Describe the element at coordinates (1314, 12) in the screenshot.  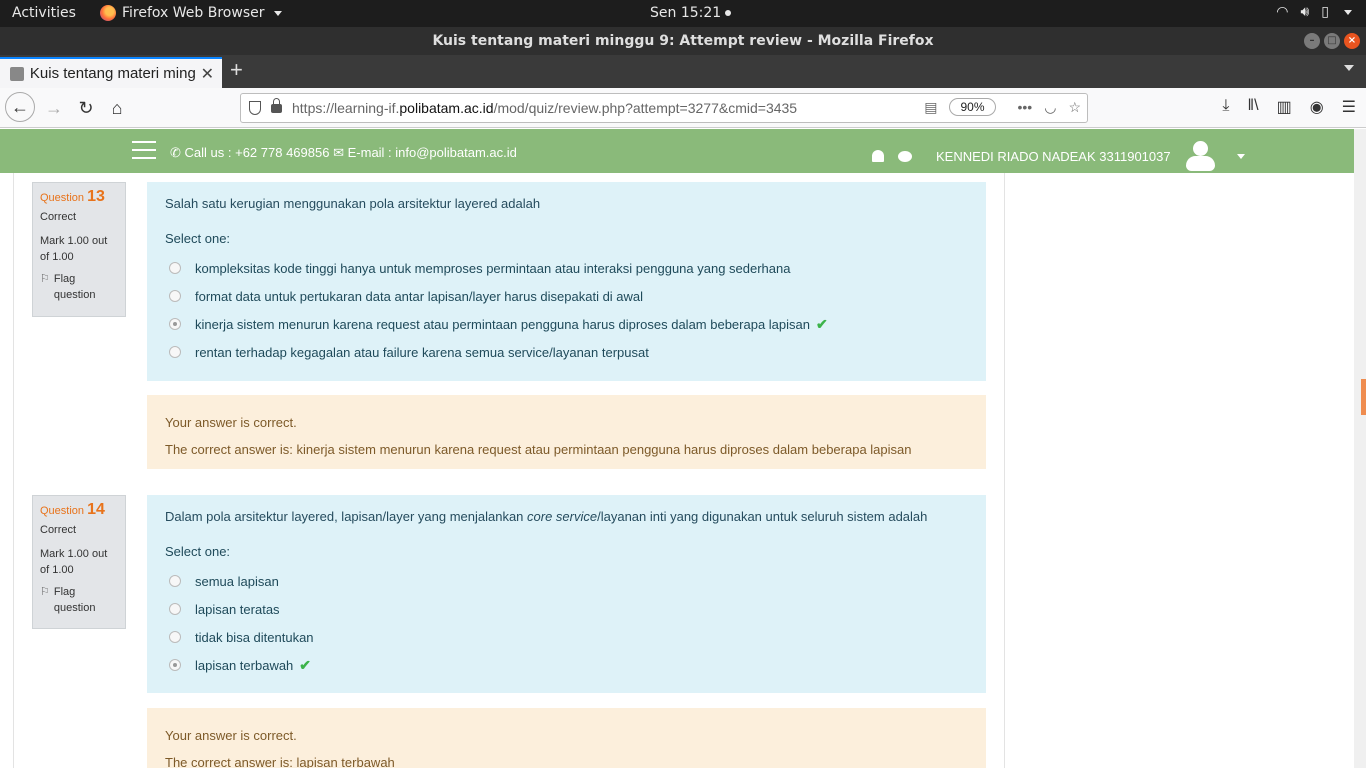
I see `system-tray: ◠ 🔊︎ ▯` at that location.